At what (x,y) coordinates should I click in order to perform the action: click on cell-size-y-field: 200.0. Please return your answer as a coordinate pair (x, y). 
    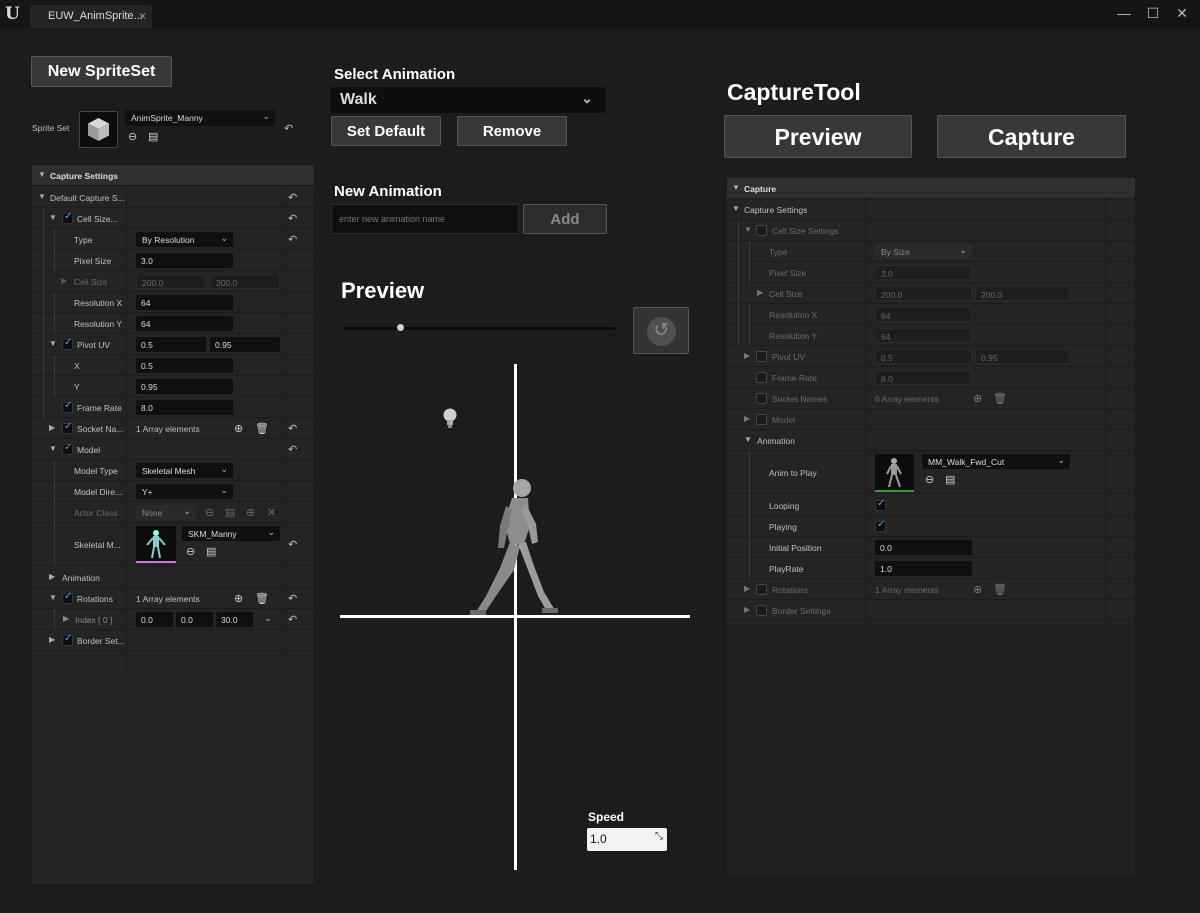
    Looking at the image, I should click on (245, 281).